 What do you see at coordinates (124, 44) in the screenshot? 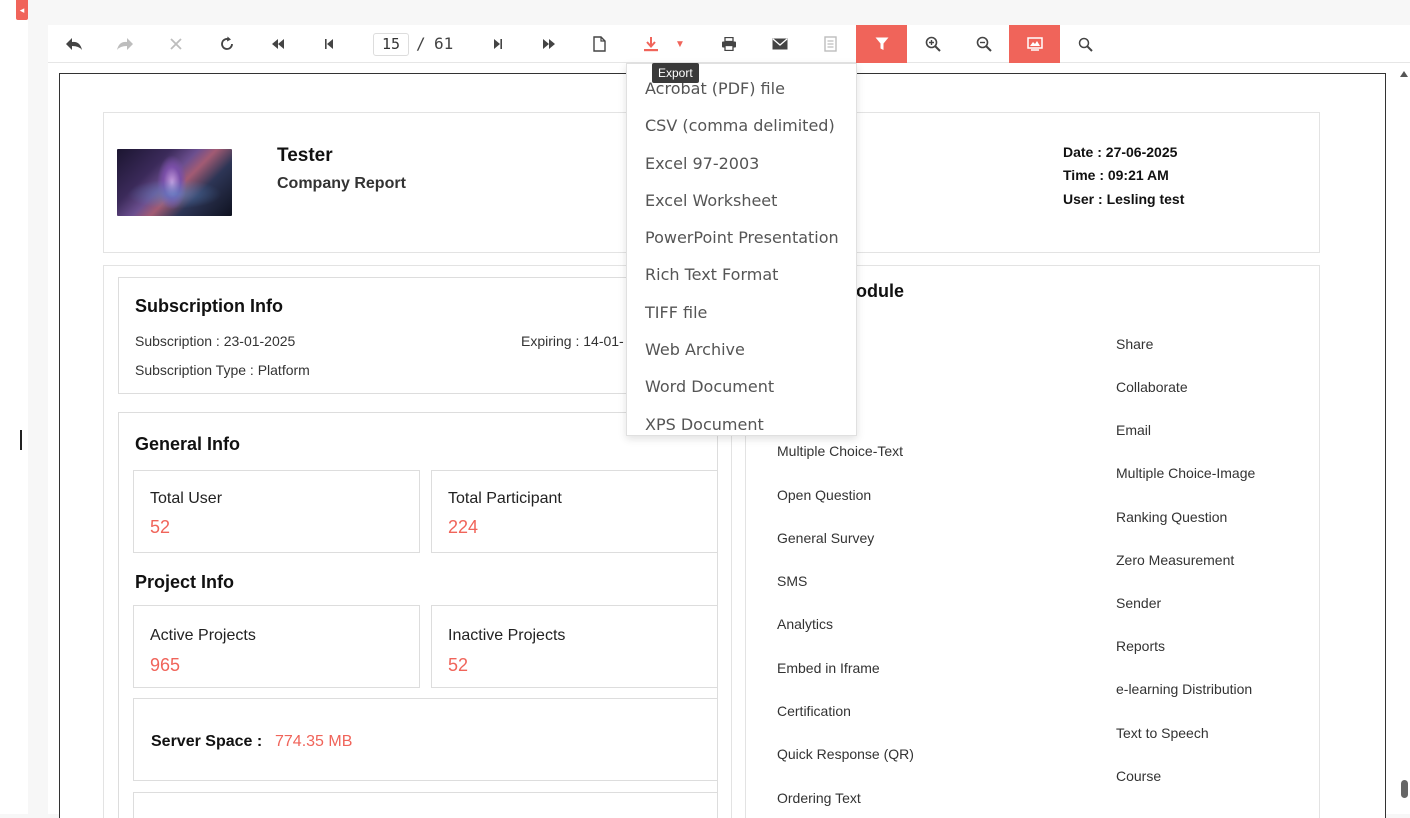
I see `forward-icon` at bounding box center [124, 44].